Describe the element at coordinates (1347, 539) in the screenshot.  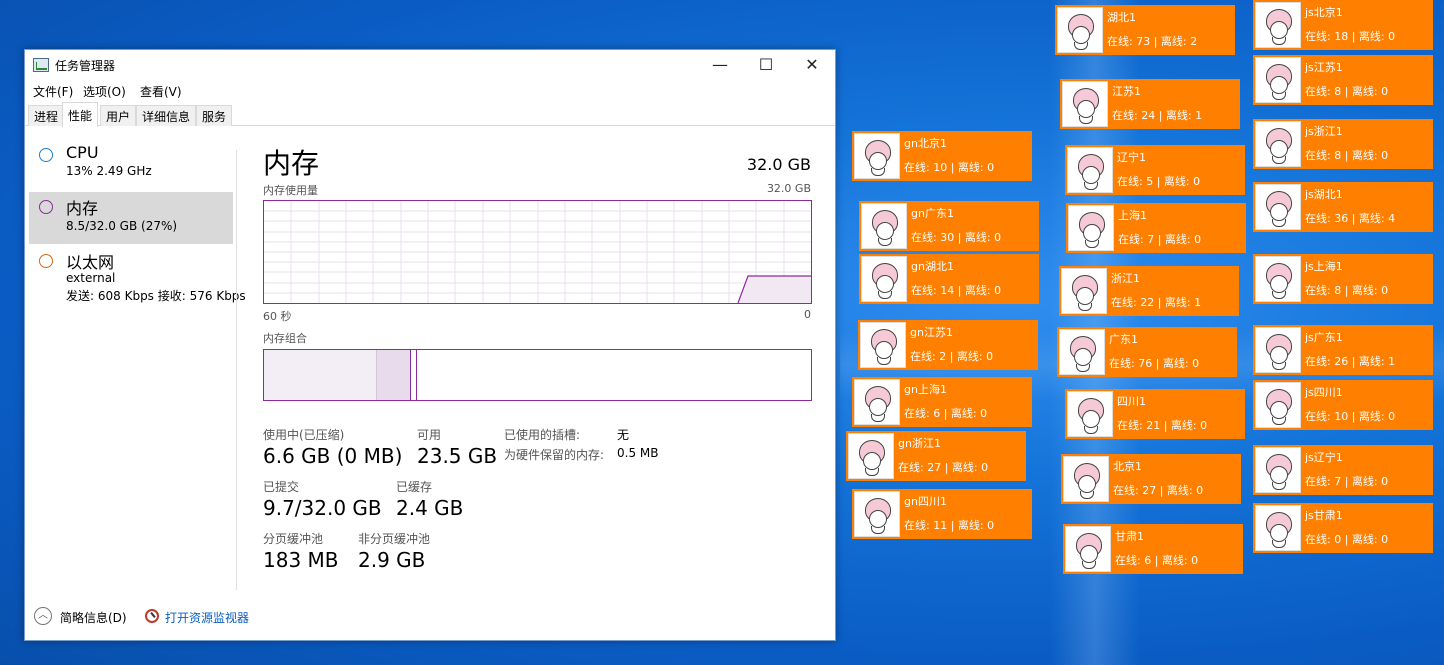
I see `card-status: 在线: 0 | 离线: 0` at that location.